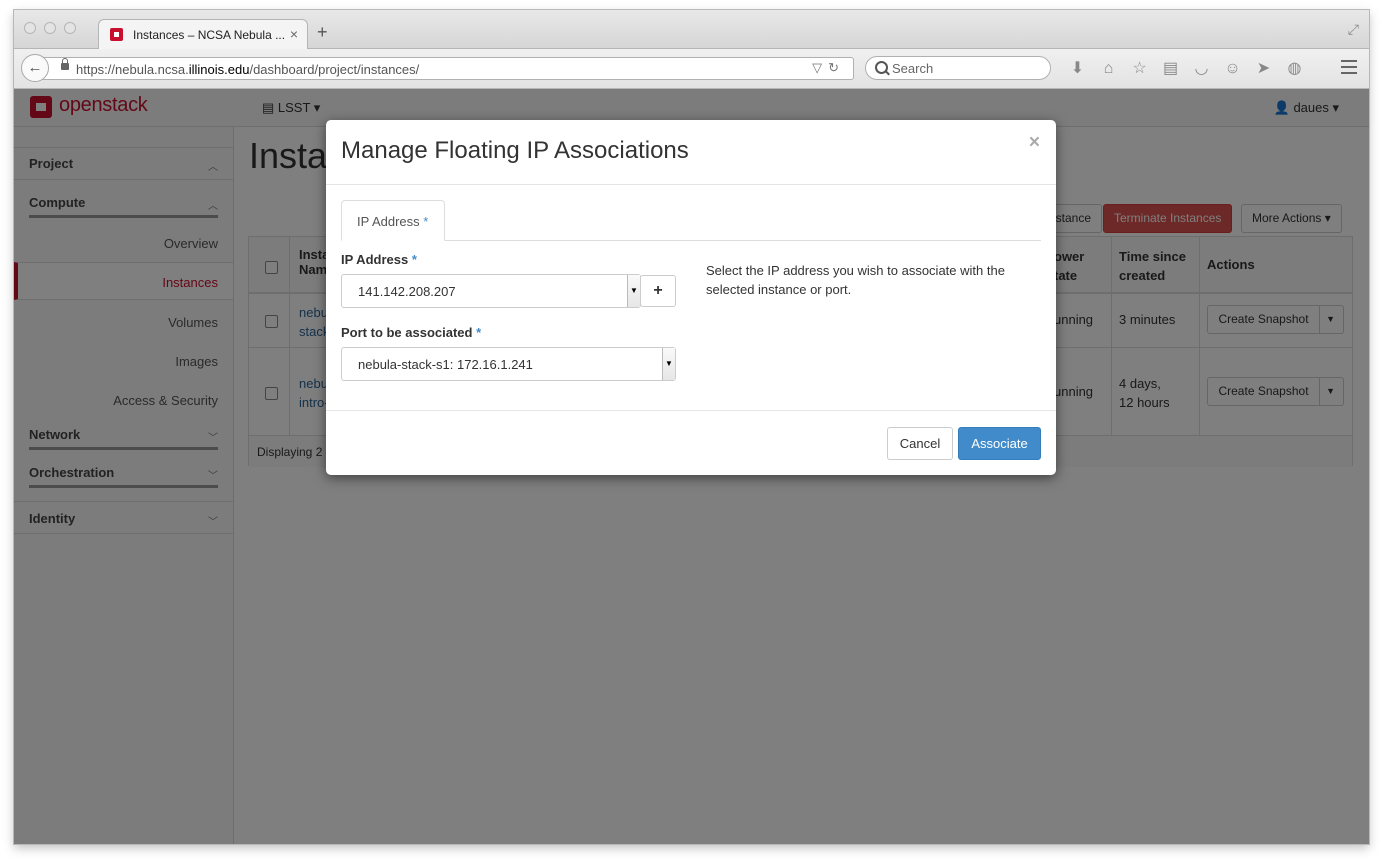 This screenshot has height=864, width=1382. Describe the element at coordinates (322, 32) in the screenshot. I see `new-tab-button: +` at that location.